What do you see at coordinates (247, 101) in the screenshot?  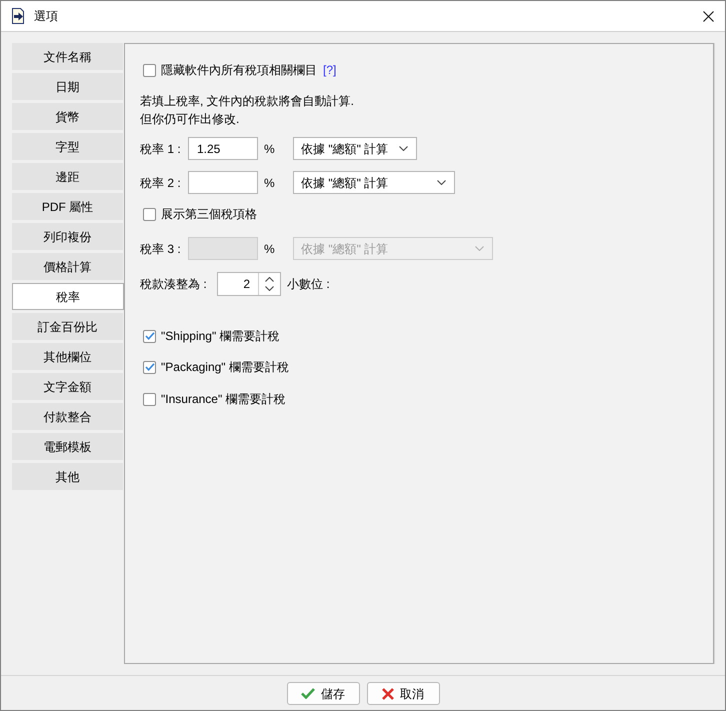 I see `note-text: 若填上稅率, 文件內的稅款將會自動計算.` at bounding box center [247, 101].